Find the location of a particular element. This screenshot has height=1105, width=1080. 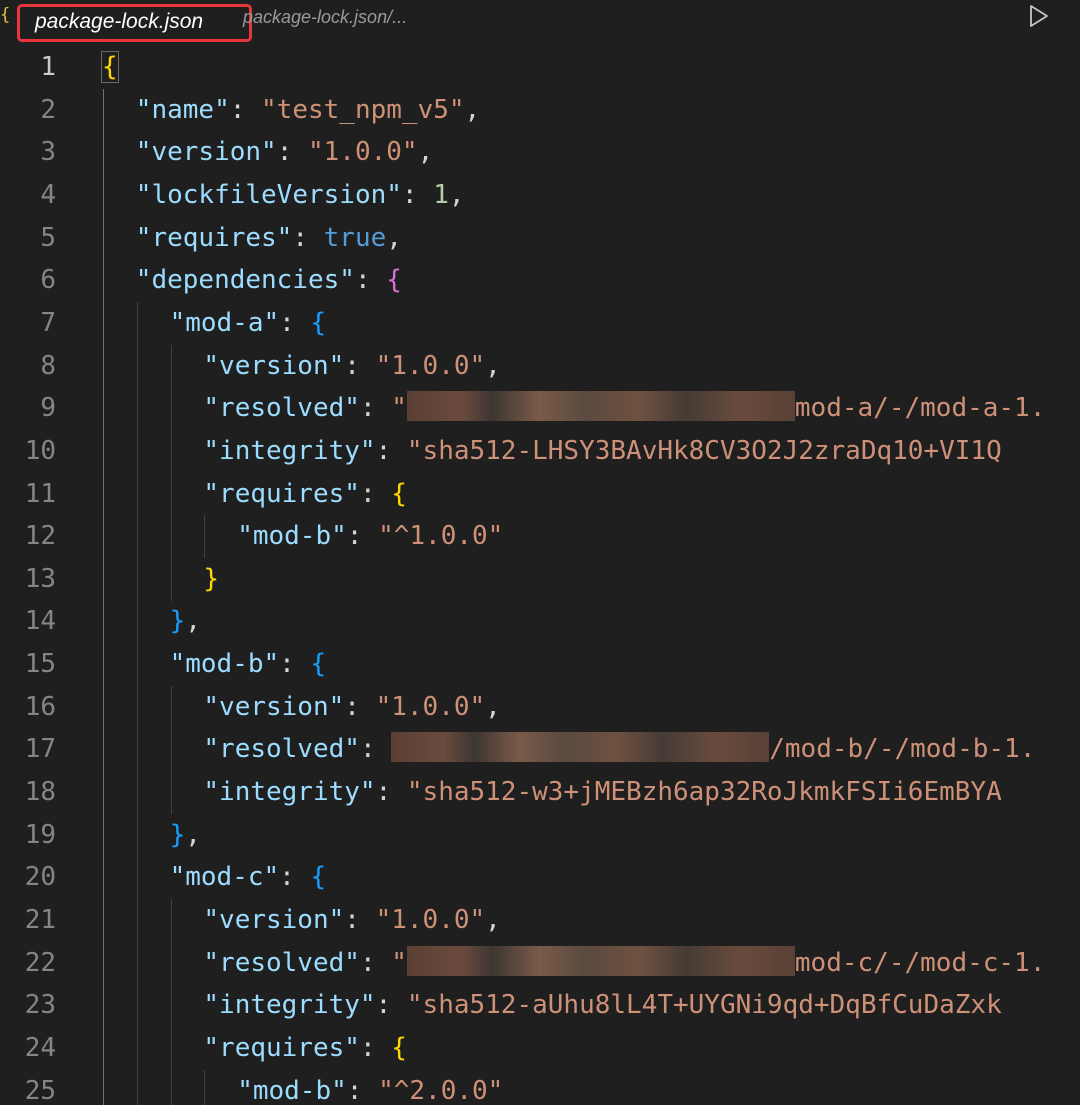

code-text: "version": "1.0.0", is located at coordinates (351, 366).